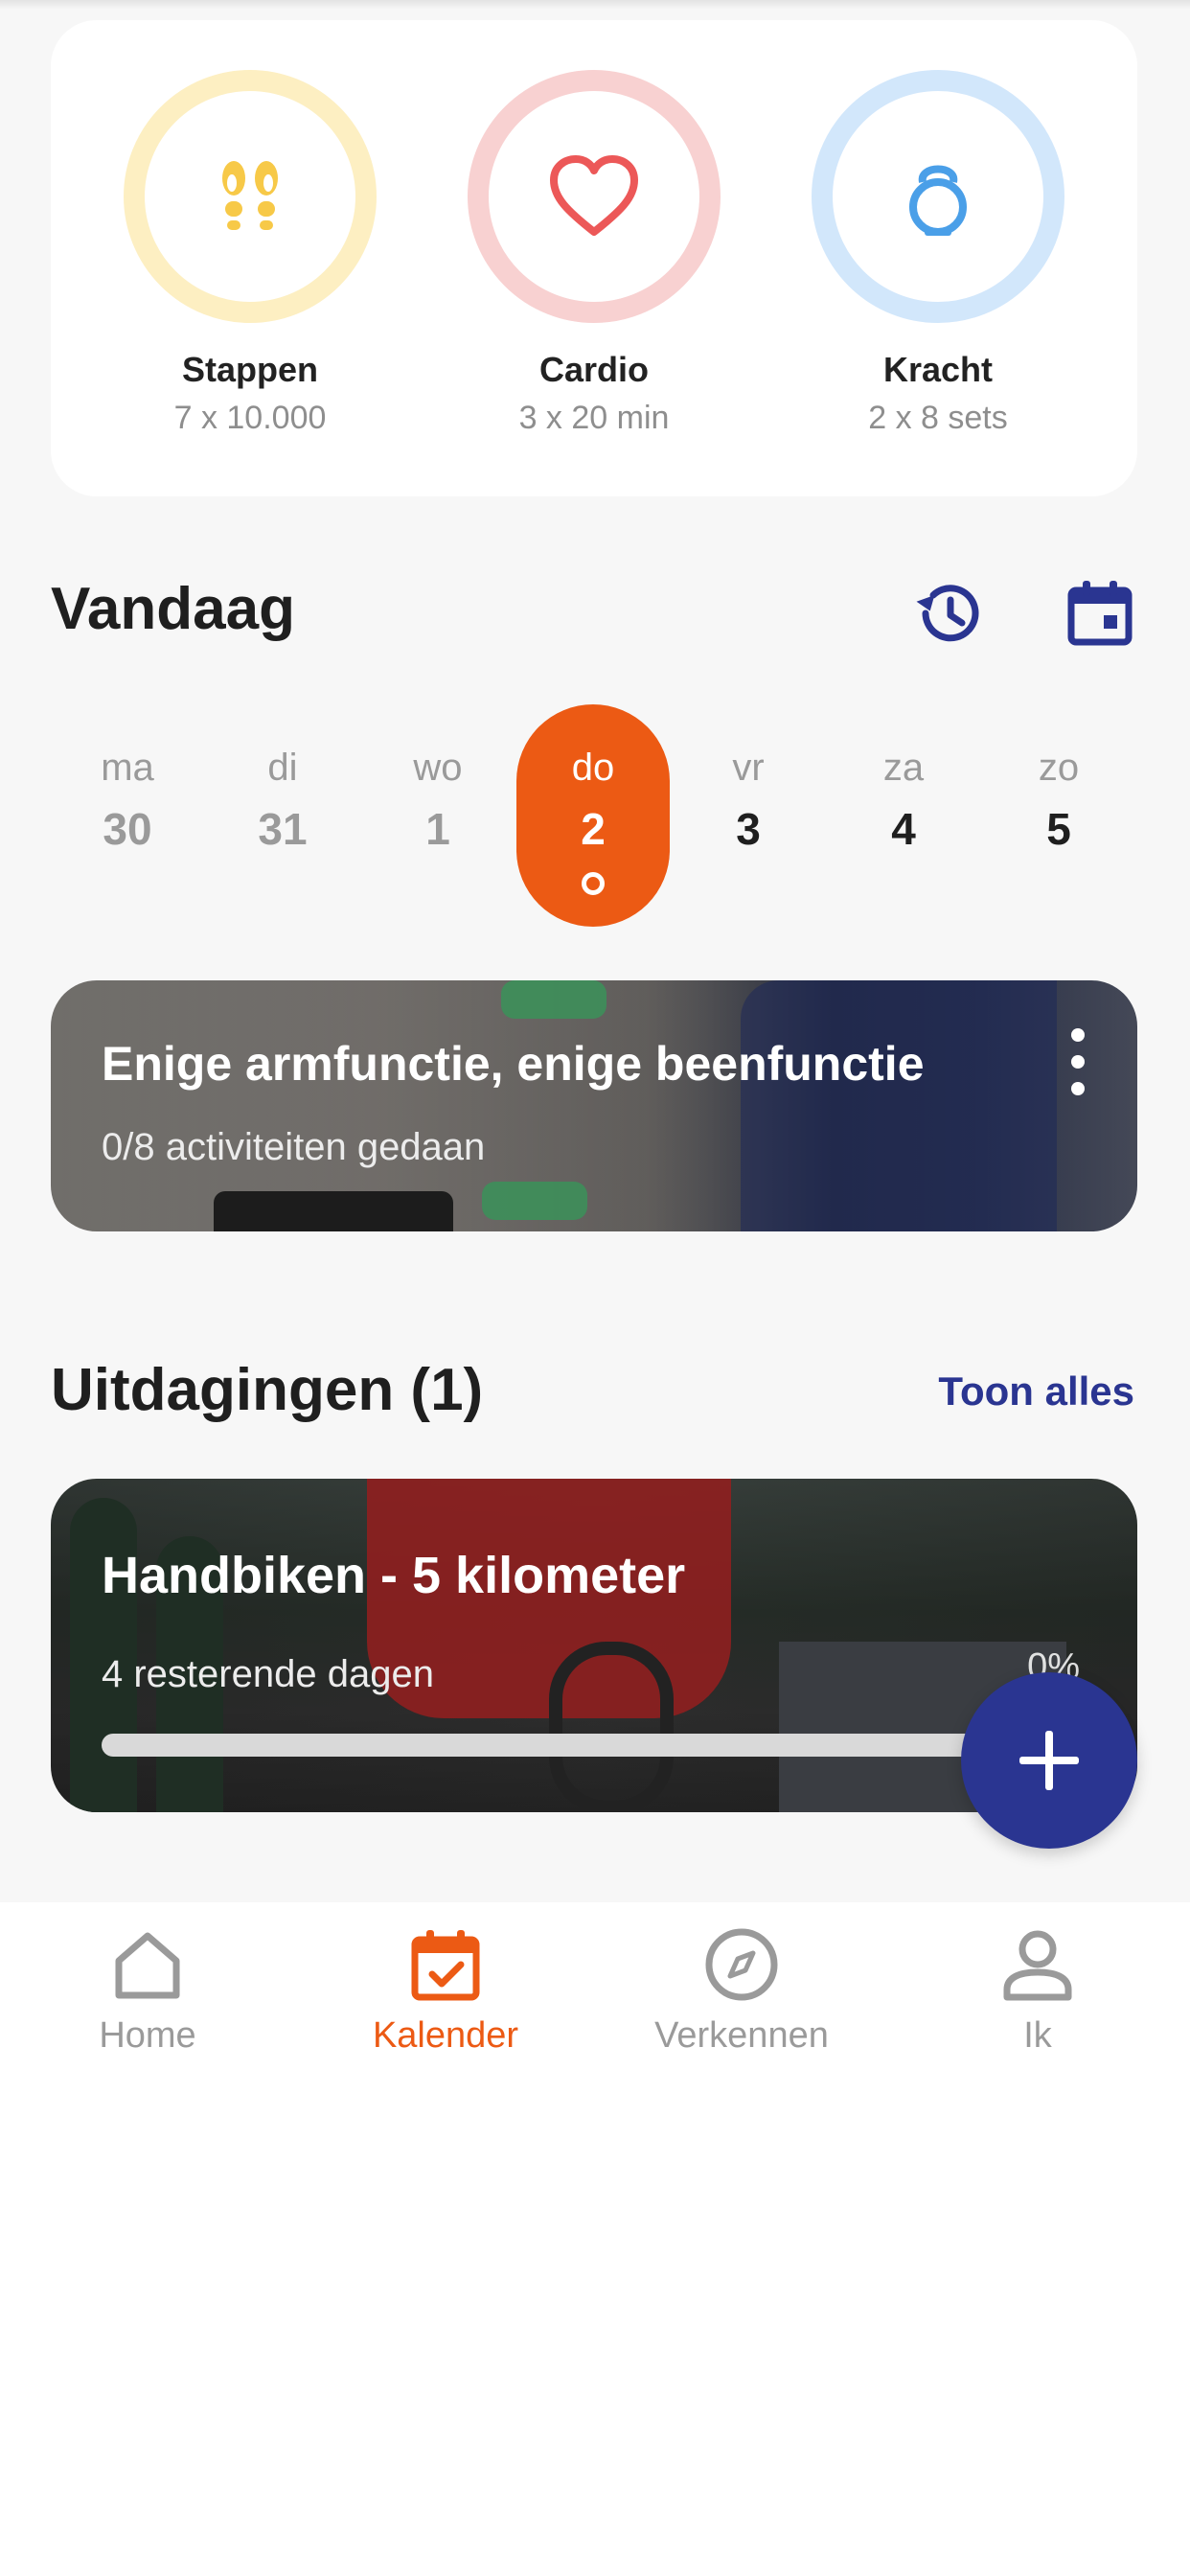  I want to click on activity-title: Enige armfunctie, enige beenfunctie, so click(513, 1064).